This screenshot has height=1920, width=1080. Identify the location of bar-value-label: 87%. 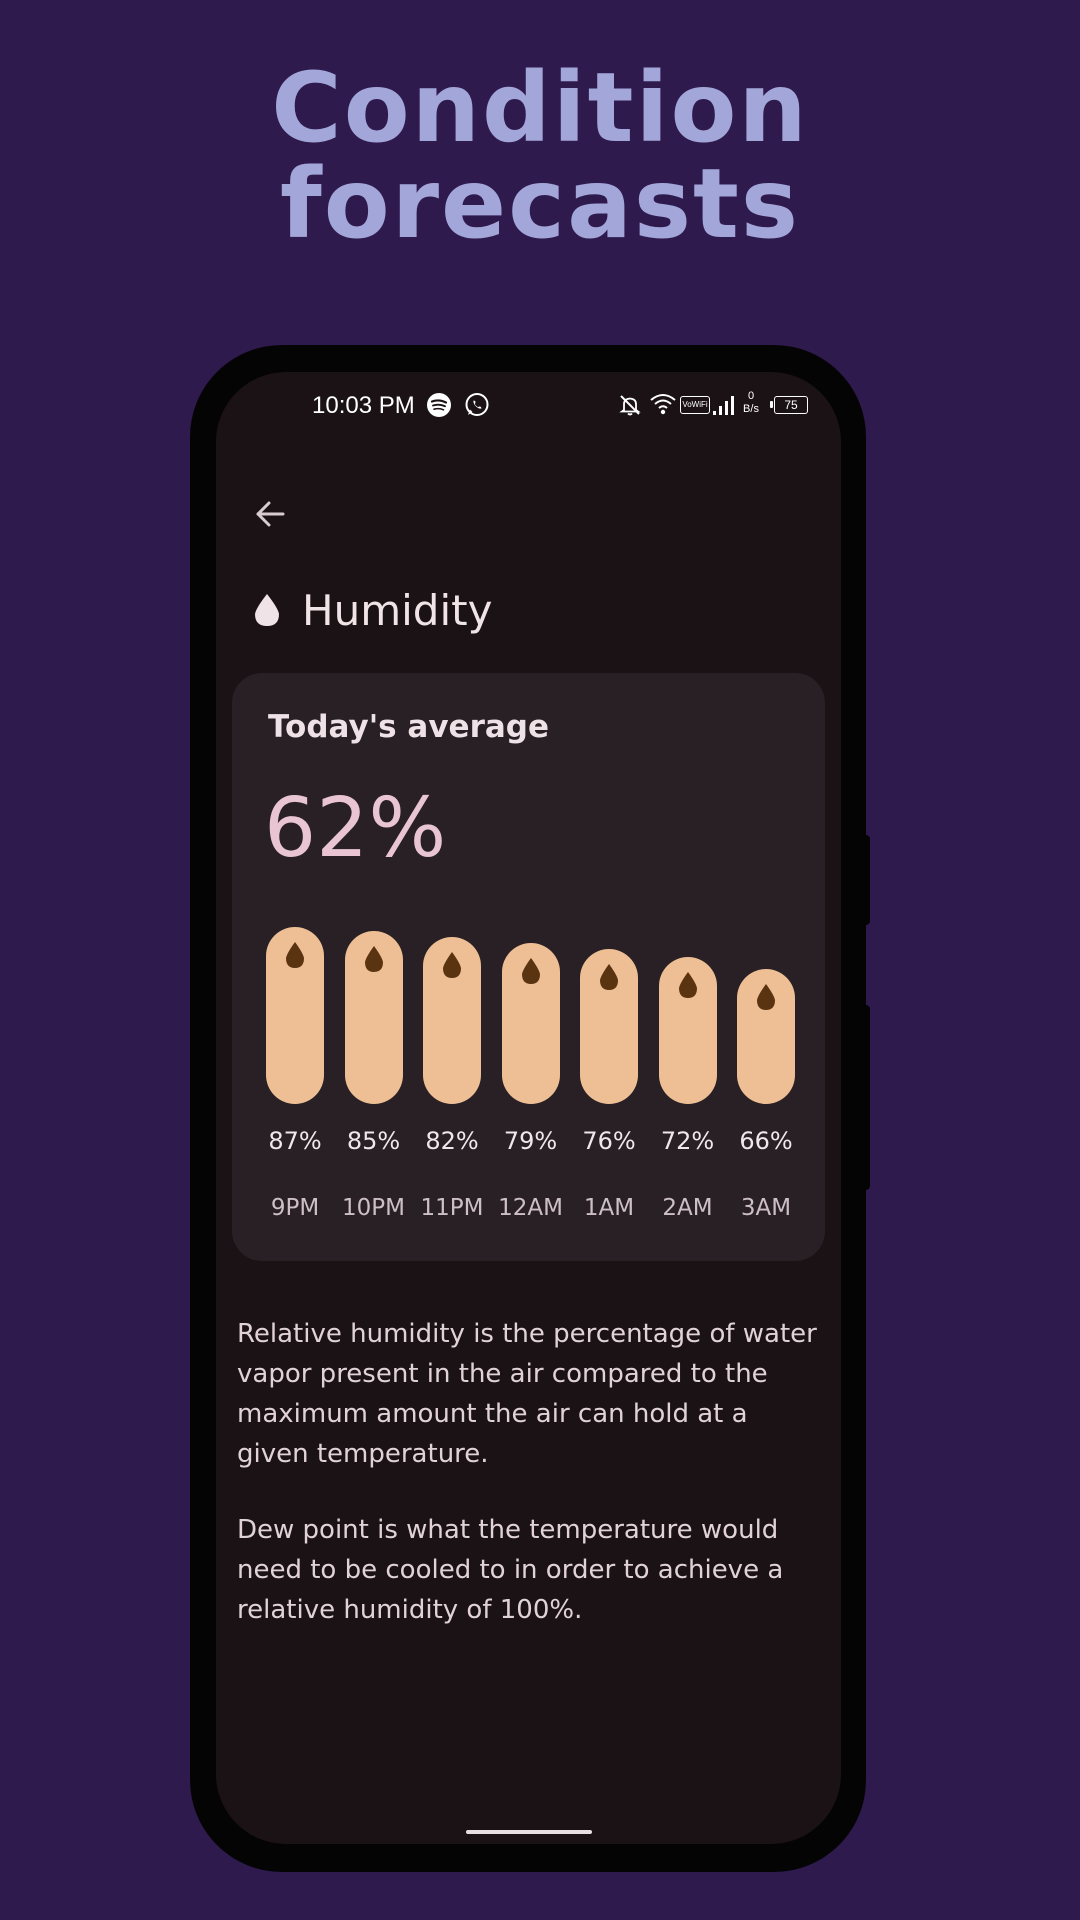
(295, 1141).